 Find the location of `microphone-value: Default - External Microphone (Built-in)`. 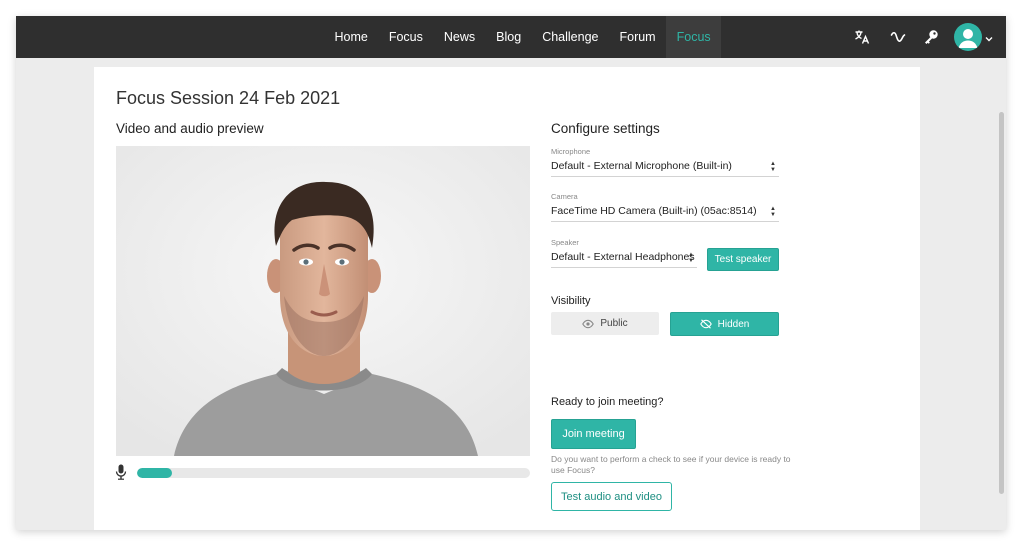

microphone-value: Default - External Microphone (Built-in) is located at coordinates (641, 166).